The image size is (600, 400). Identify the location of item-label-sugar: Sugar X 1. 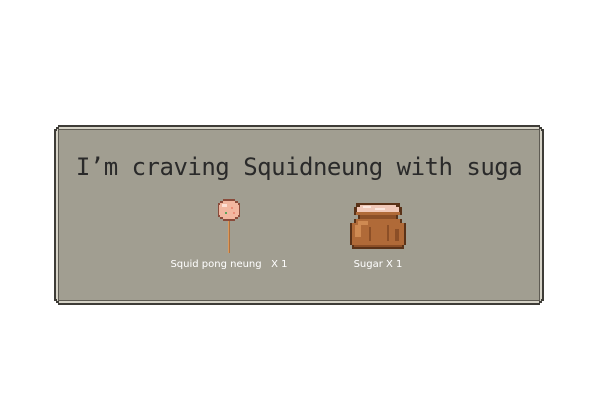
(378, 264).